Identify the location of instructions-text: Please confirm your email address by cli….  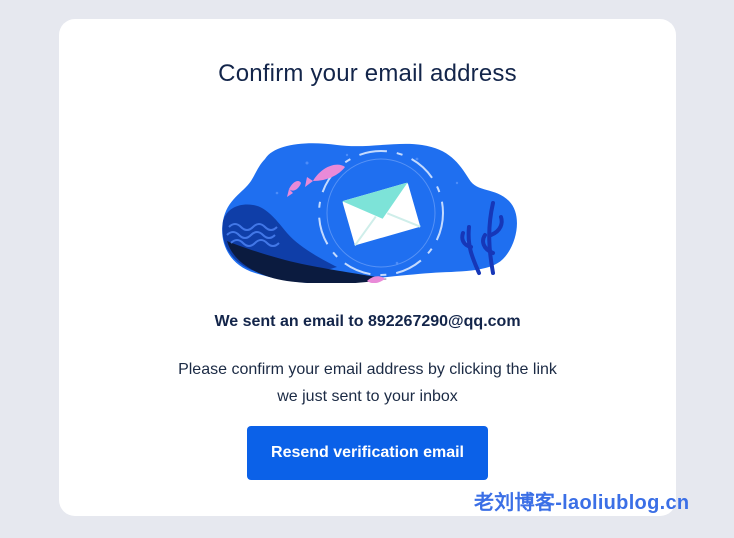
(367, 383).